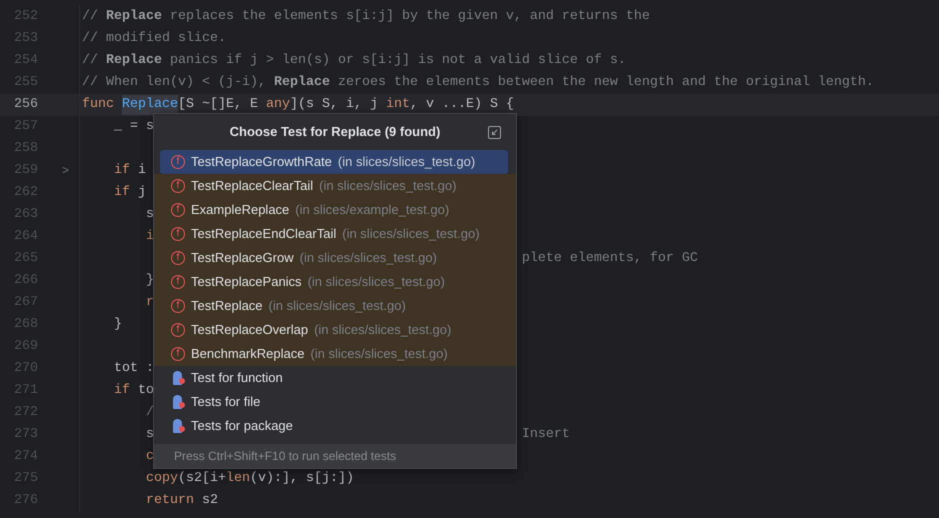  Describe the element at coordinates (154, 39) in the screenshot. I see `code-line: // modified slice.` at that location.